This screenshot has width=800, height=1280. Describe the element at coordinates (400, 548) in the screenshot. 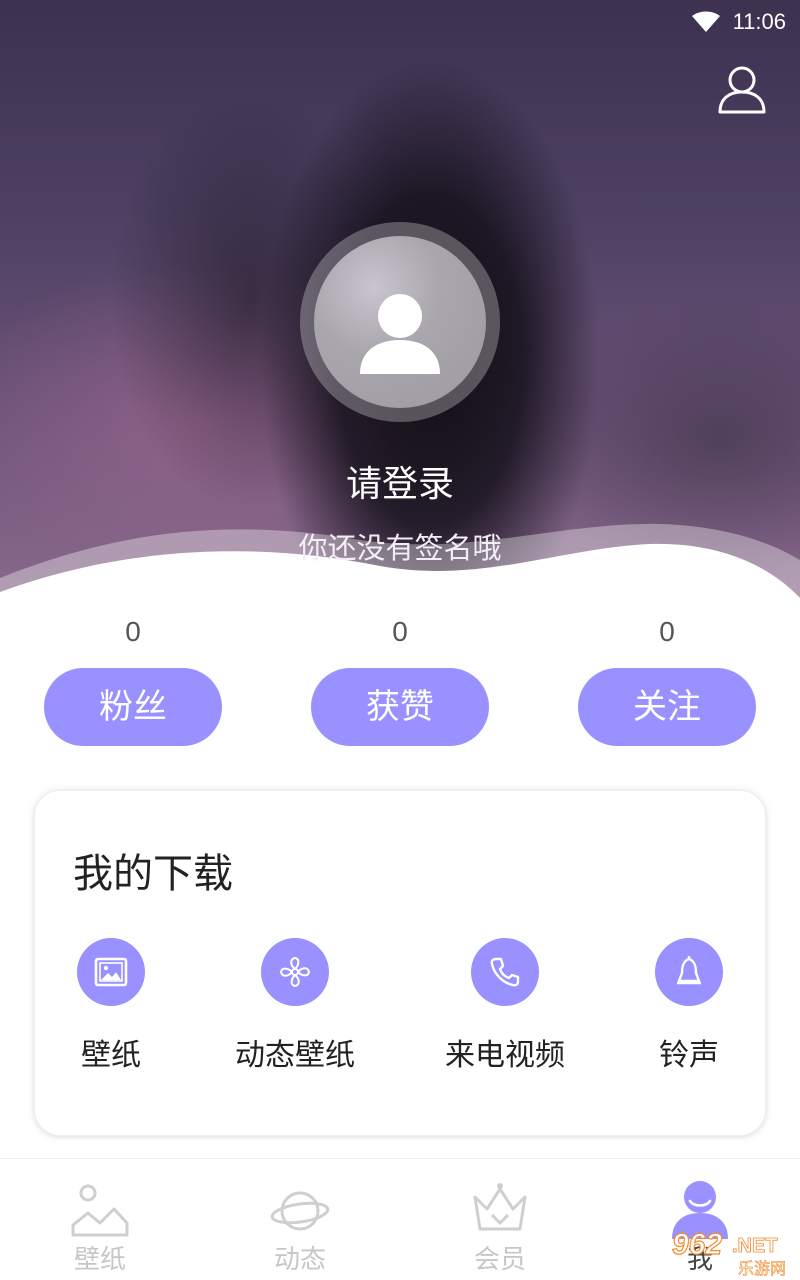

I see `signature-text: 你还没有签名哦` at that location.